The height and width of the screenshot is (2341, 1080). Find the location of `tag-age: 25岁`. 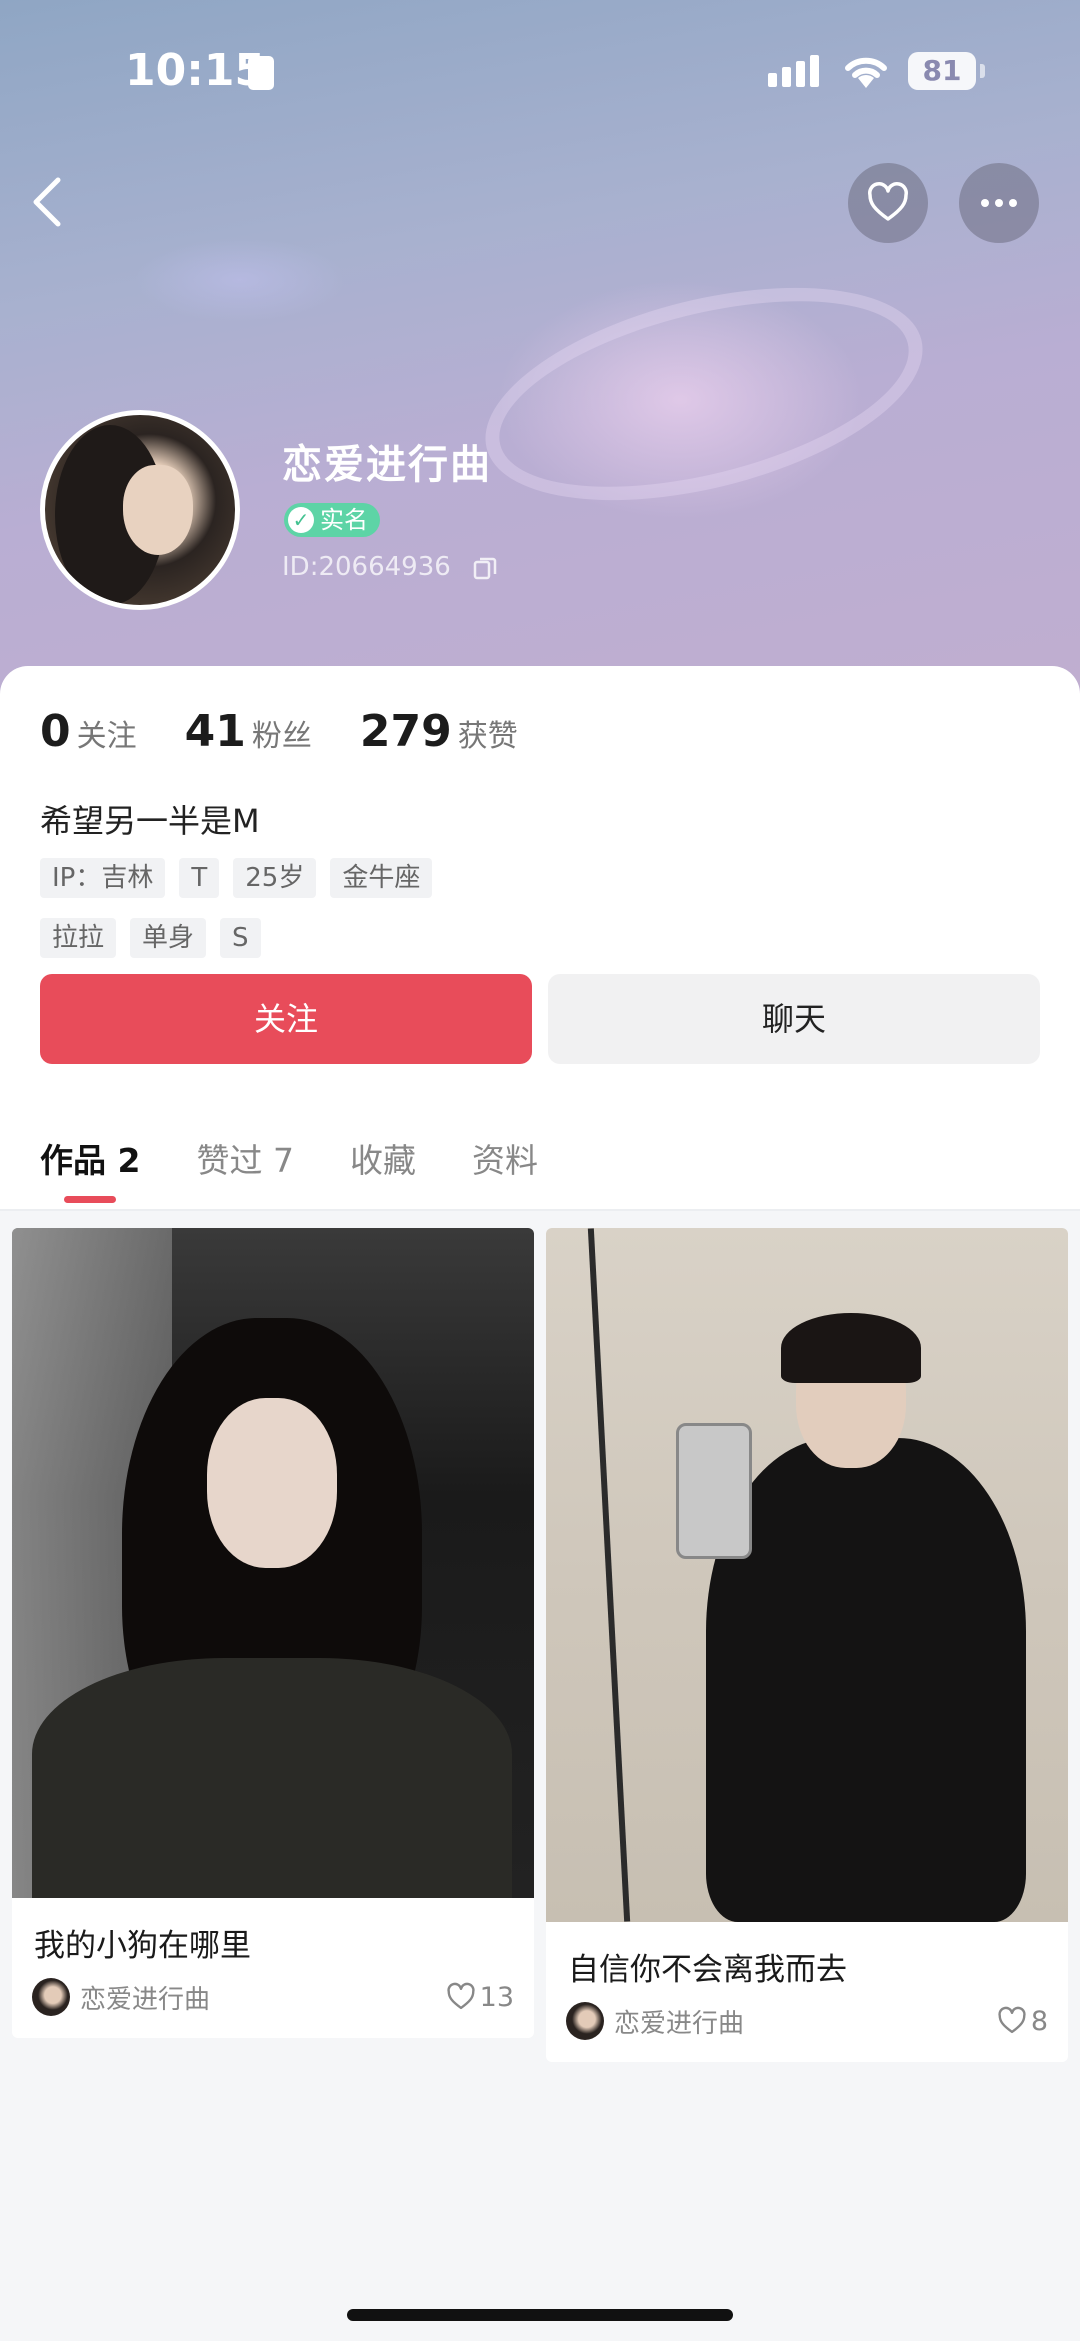

tag-age: 25岁 is located at coordinates (275, 878).